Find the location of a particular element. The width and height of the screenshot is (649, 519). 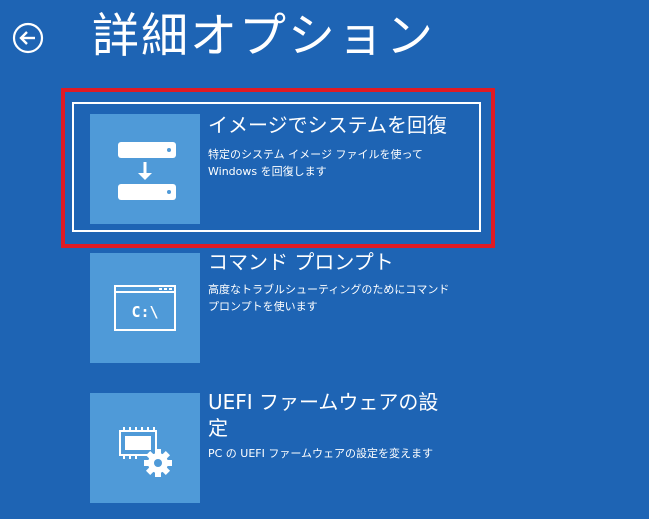

option-description: 特定のシステム イメージ ファイルを使って Windows を回復します is located at coordinates (315, 163).